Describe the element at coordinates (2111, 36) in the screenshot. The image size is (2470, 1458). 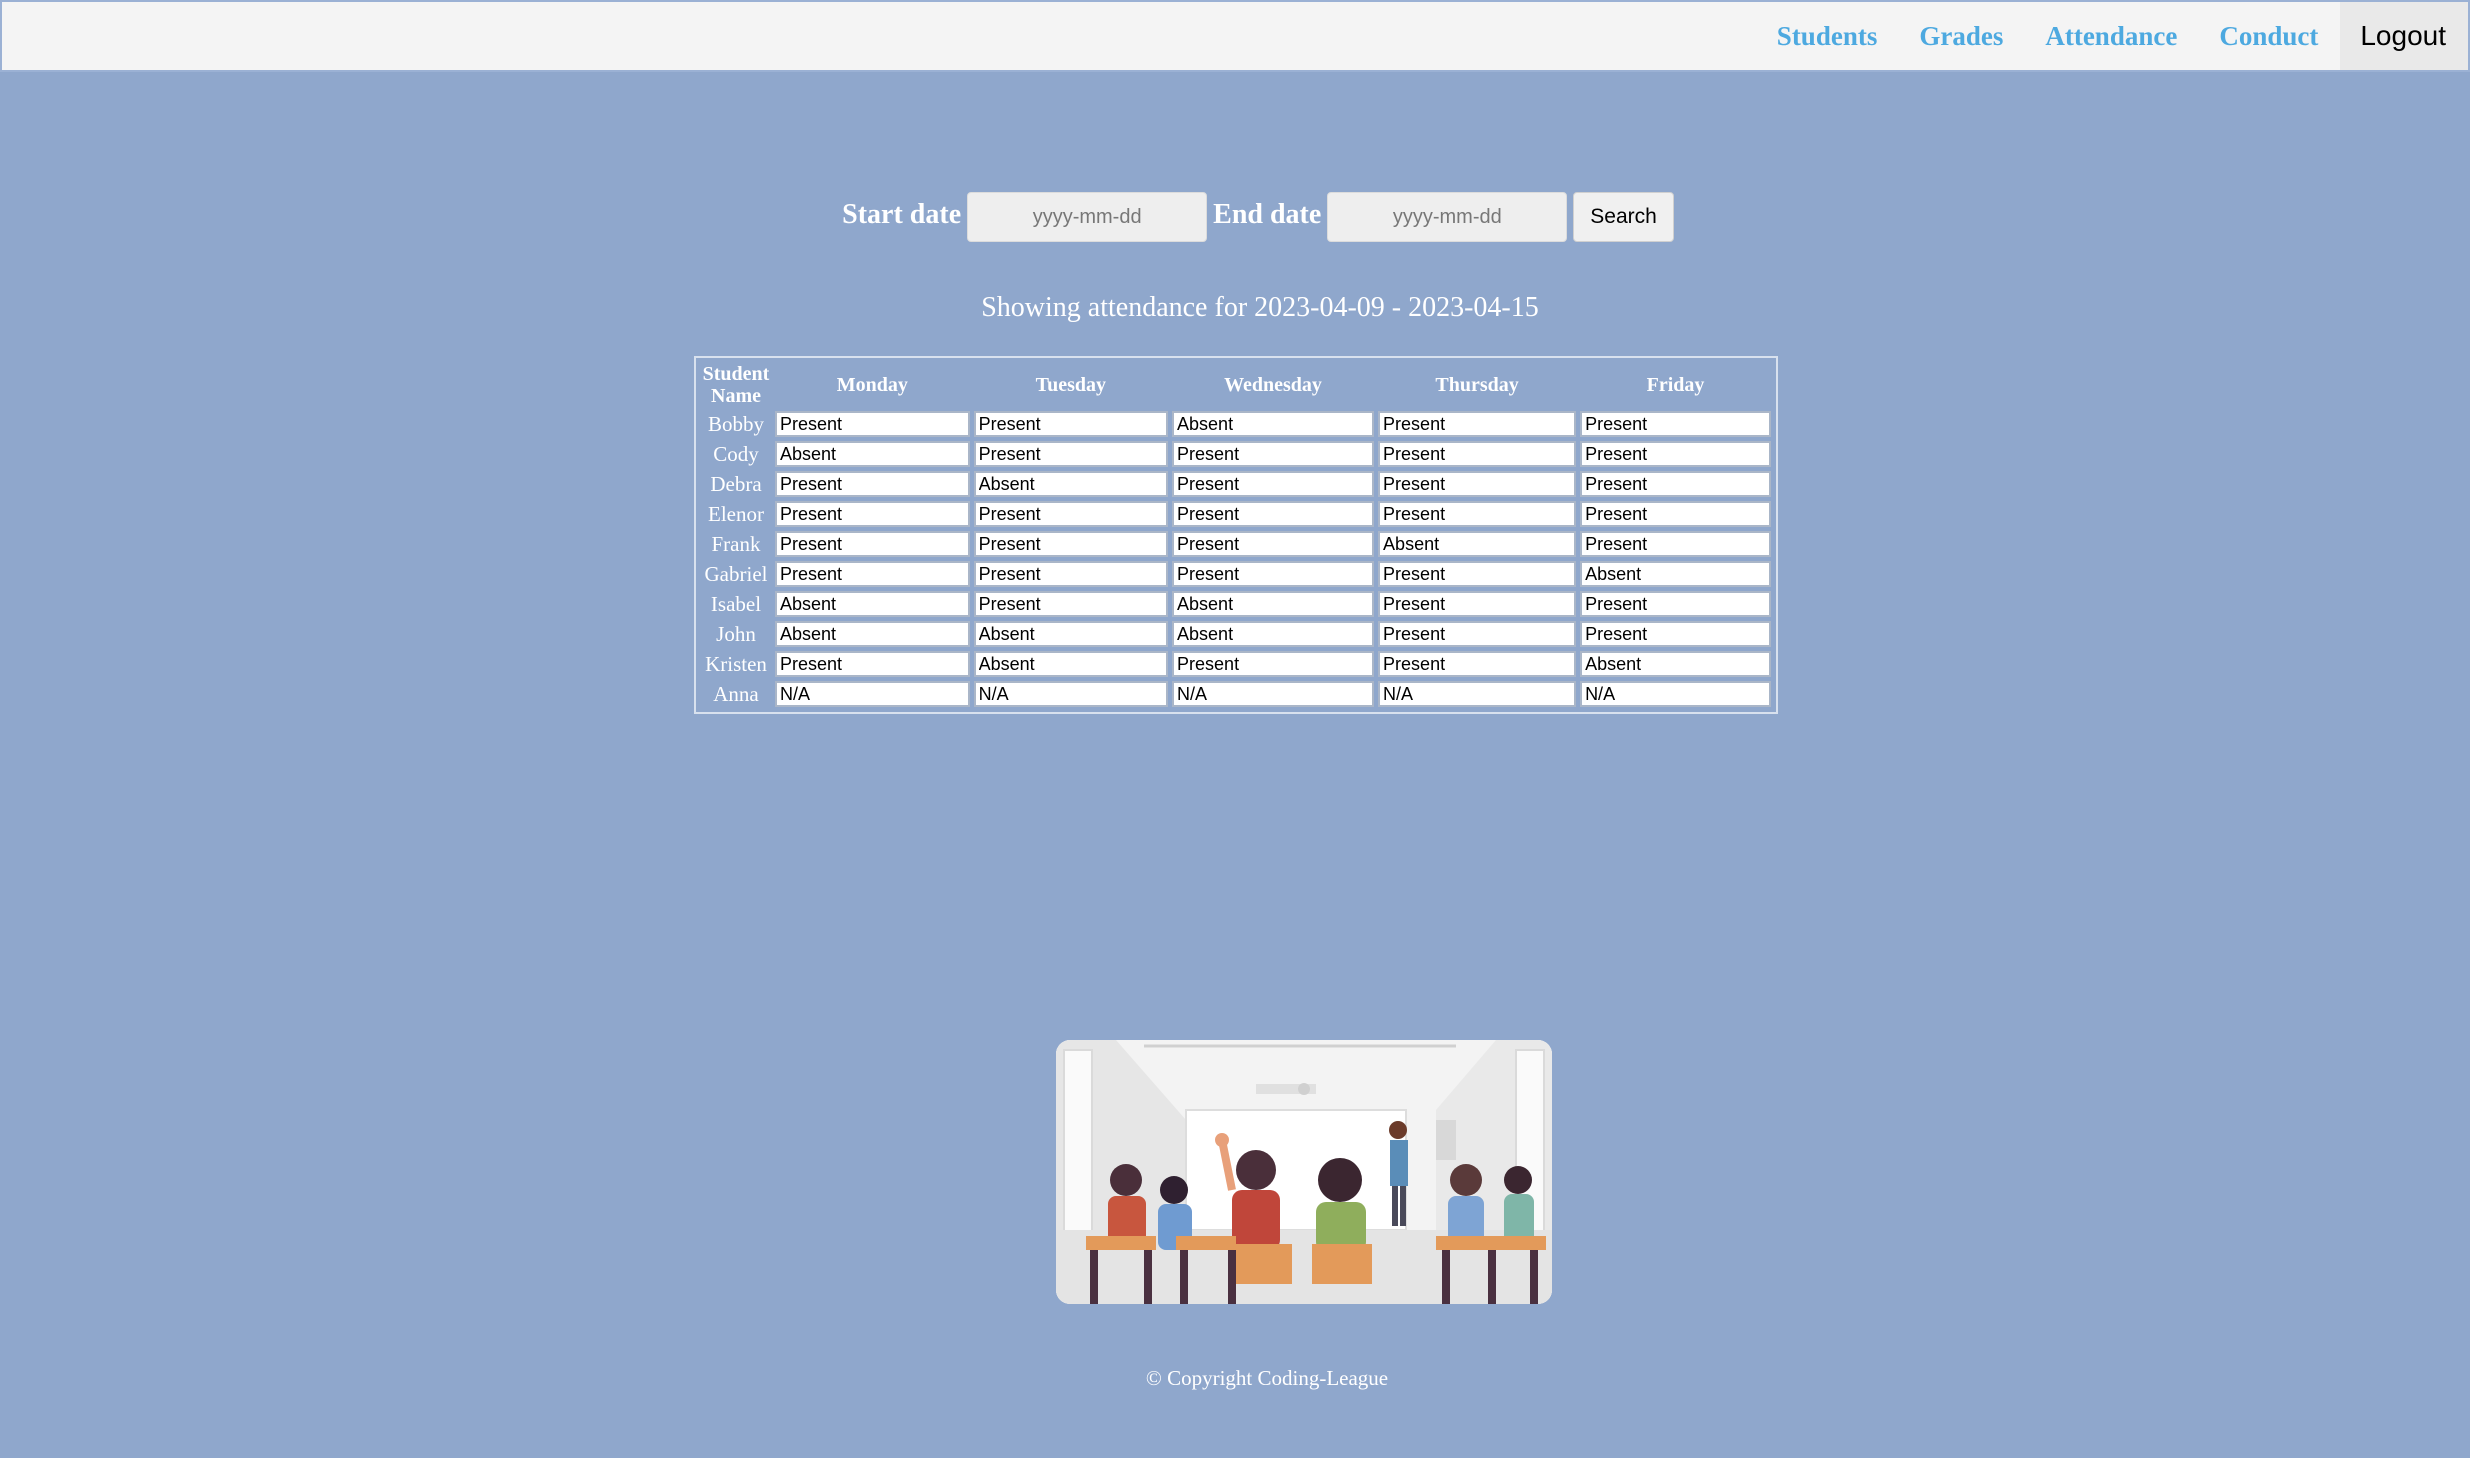
I see `nav-link-attendance: Attendance` at that location.